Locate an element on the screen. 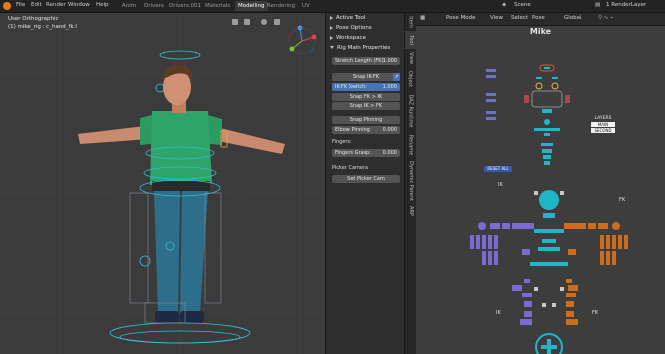 This screenshot has width=665, height=354. picker-face-controls-left is located at coordinates (491, 94).